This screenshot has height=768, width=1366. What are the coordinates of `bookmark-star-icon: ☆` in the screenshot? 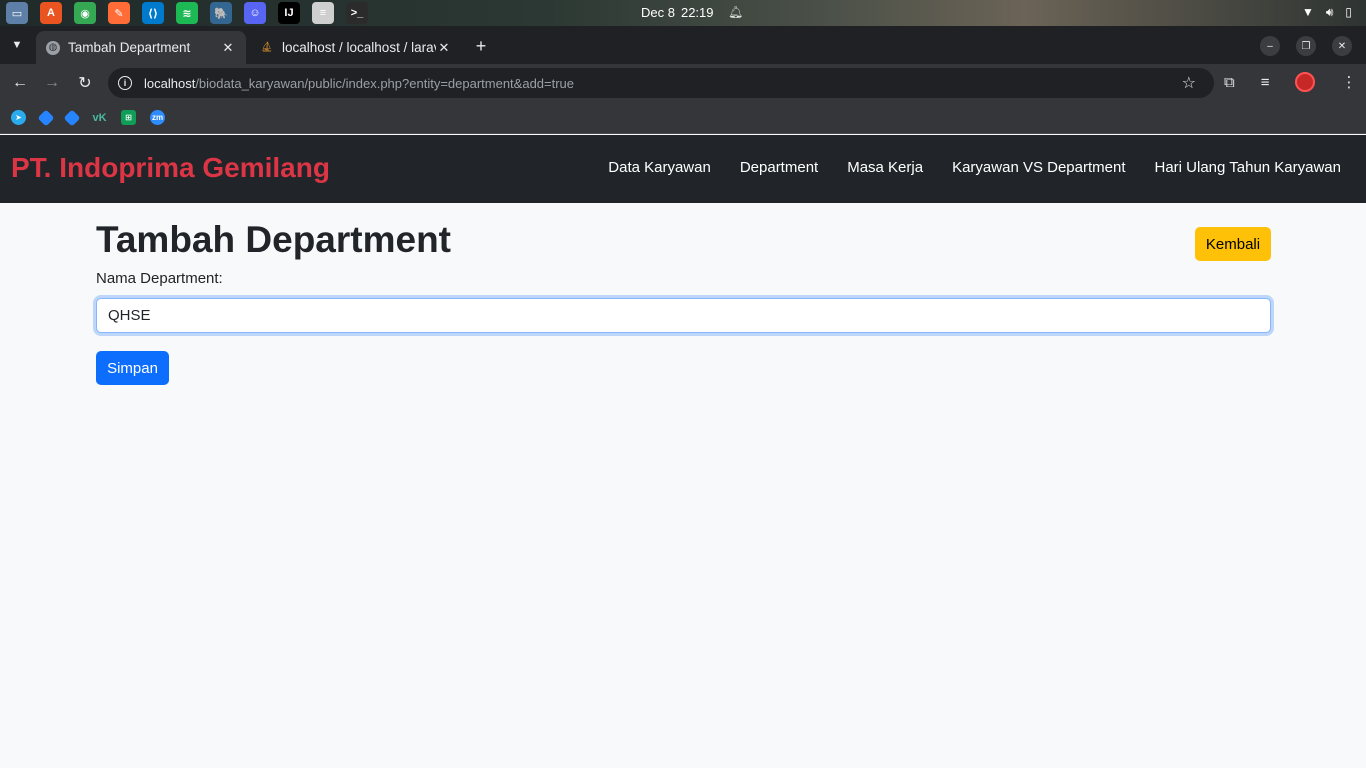 It's located at (1189, 83).